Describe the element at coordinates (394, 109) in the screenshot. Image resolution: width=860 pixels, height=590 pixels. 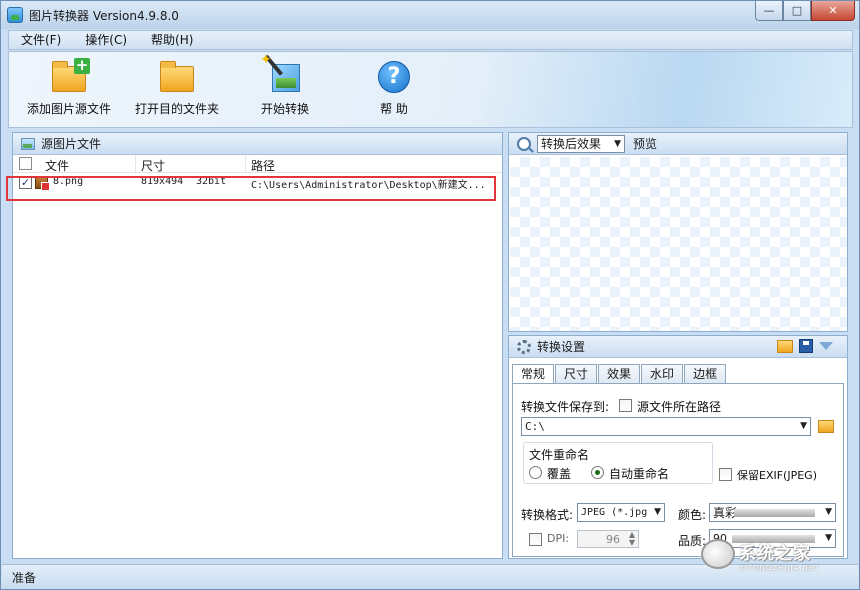
I see `help-label: 帮 助` at that location.